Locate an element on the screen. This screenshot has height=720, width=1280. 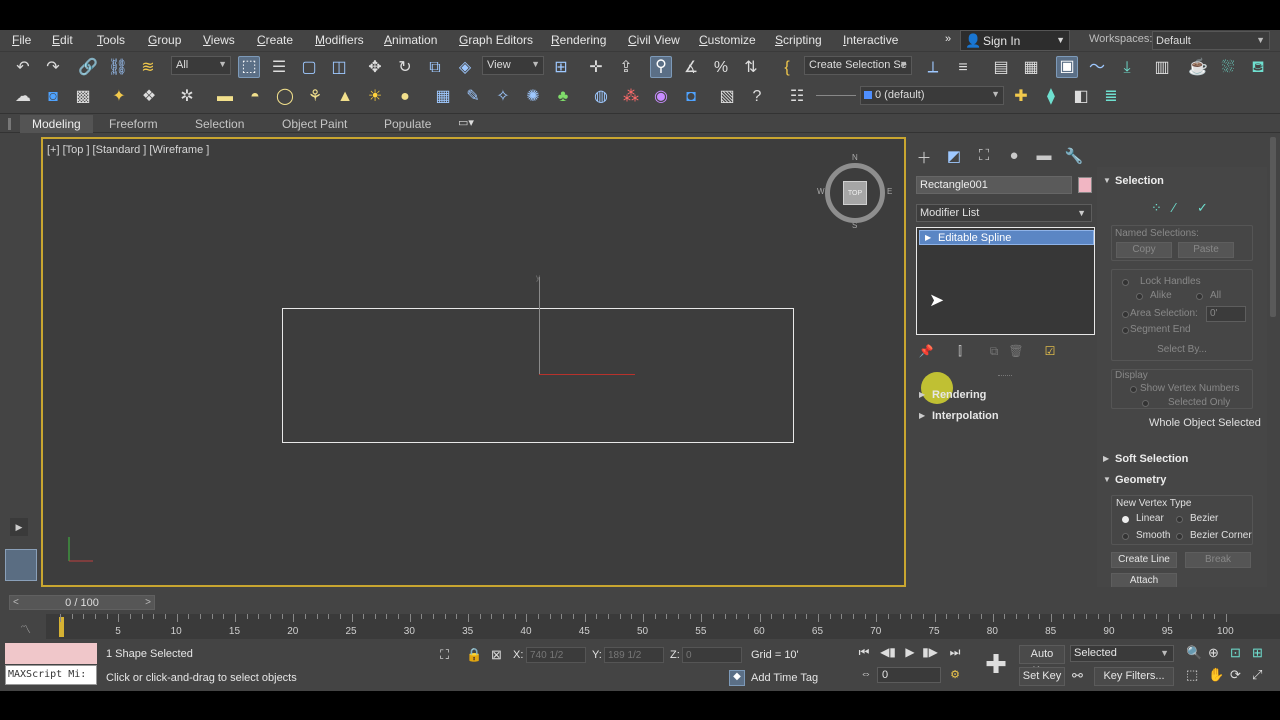
set-key-mode-icon: ✚ is located at coordinates (996, 664).